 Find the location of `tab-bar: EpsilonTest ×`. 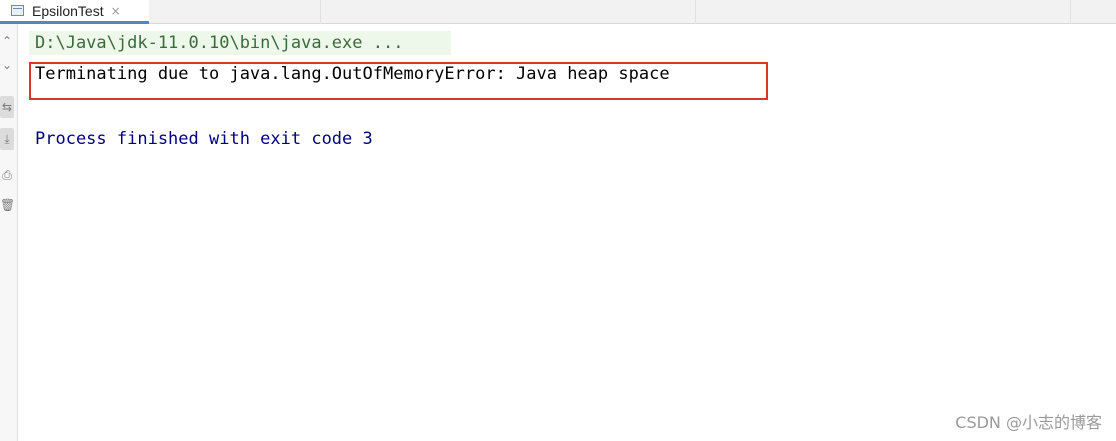

tab-bar: EpsilonTest × is located at coordinates (558, 12).